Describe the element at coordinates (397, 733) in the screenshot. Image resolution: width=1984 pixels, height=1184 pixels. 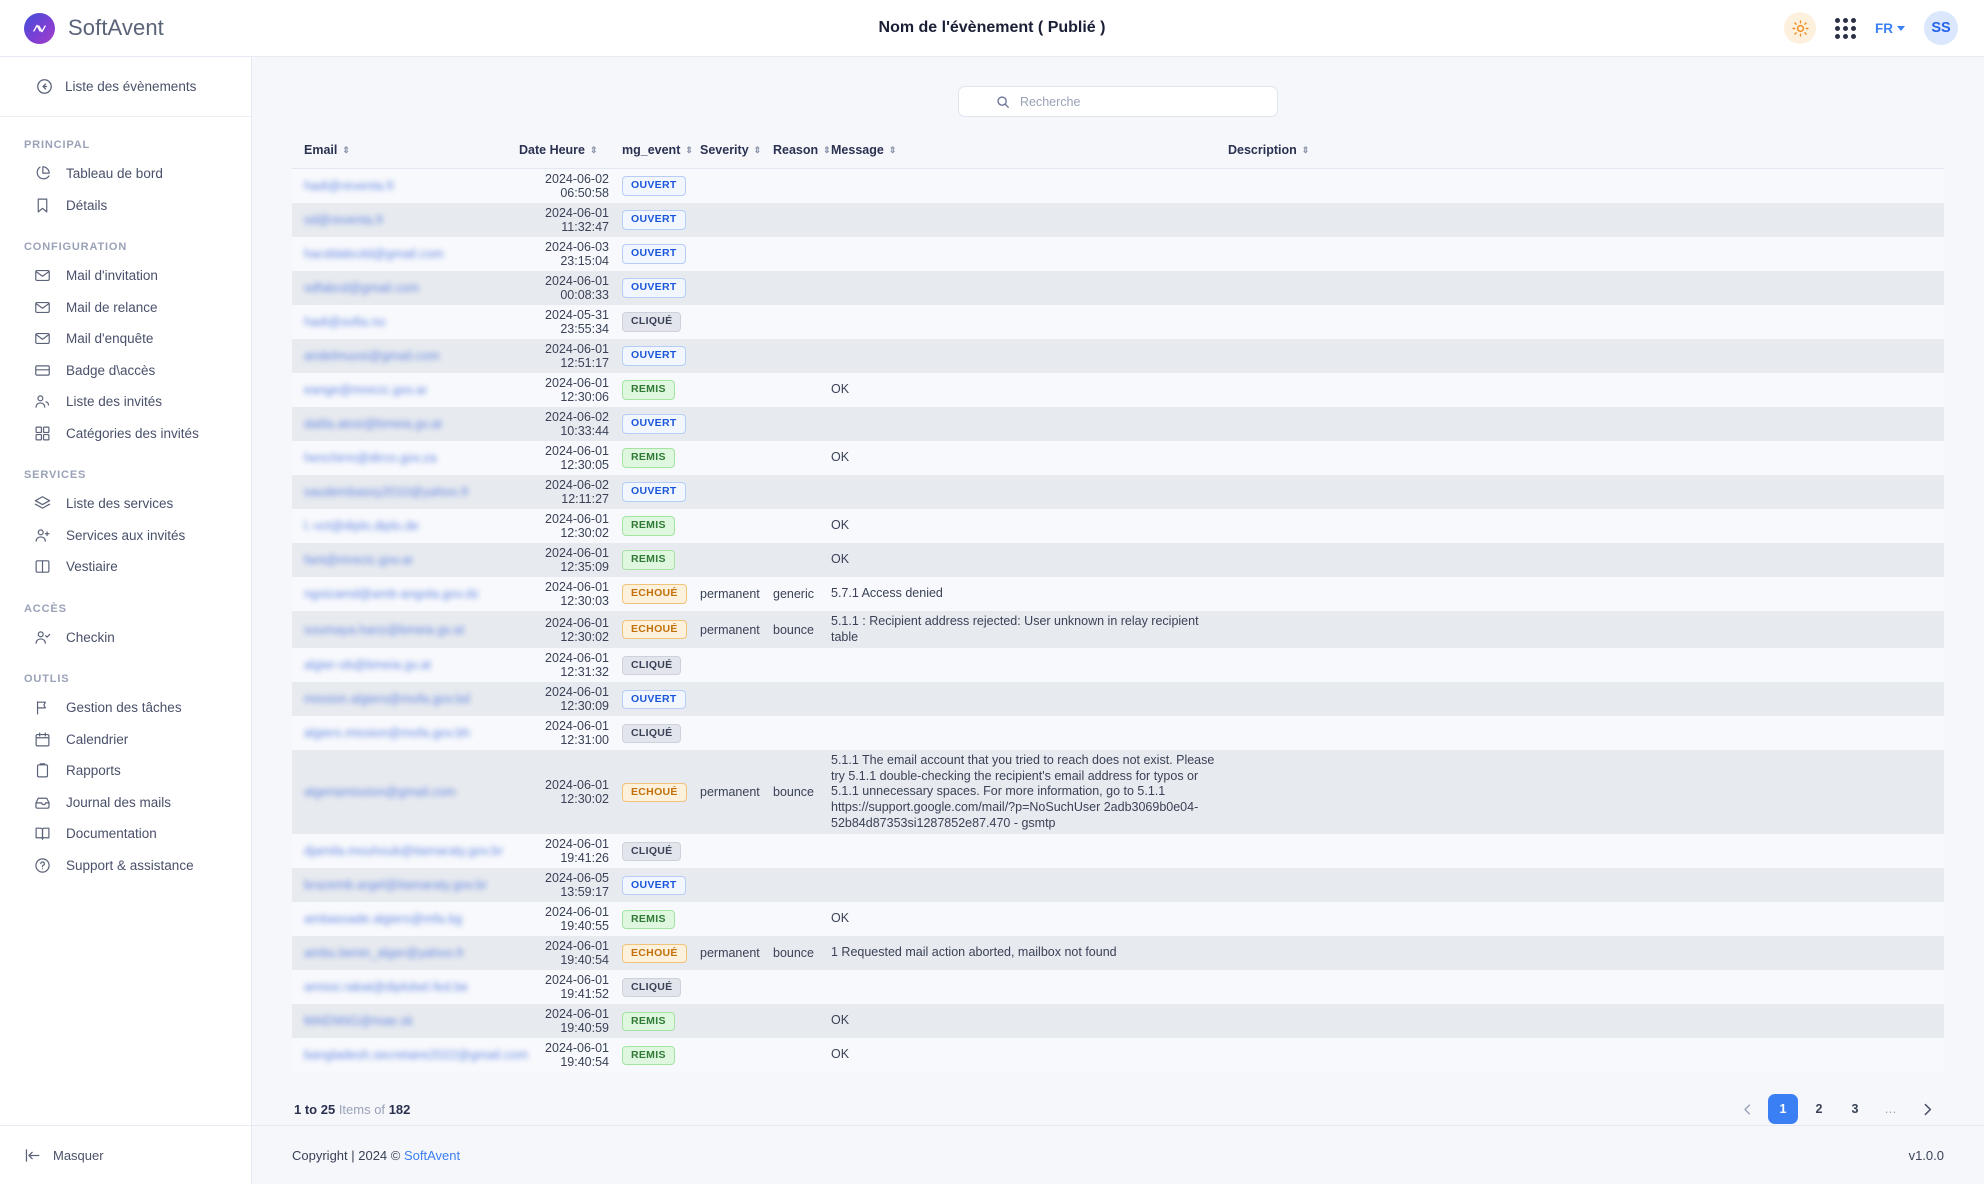
I see `cell-email: algiers.mission@mofa.gov.bh` at that location.